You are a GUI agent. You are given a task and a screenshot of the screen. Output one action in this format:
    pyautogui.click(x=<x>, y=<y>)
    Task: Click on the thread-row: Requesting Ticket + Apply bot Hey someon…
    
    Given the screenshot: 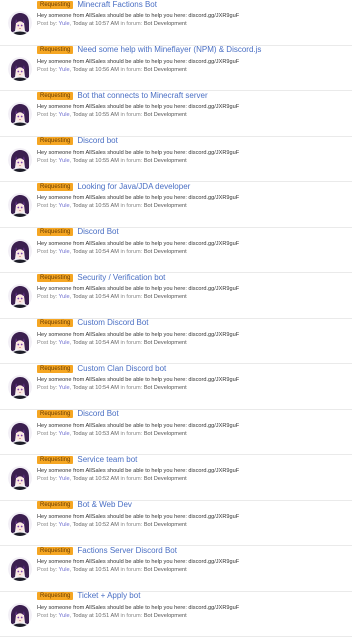 What is the action you would take?
    pyautogui.click(x=176, y=614)
    